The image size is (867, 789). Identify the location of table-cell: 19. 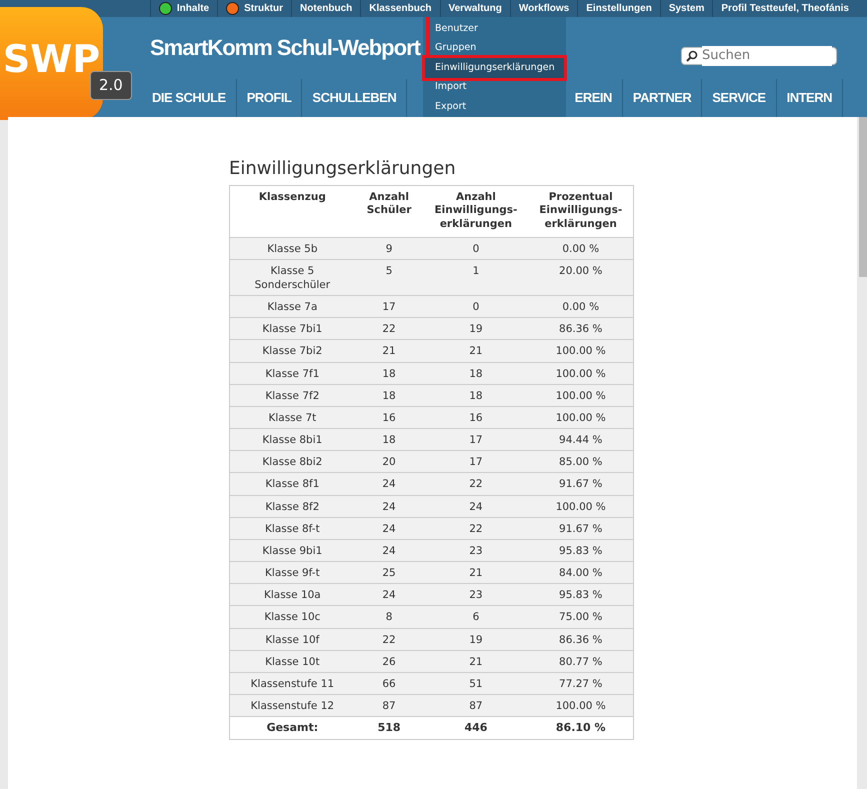
(475, 639).